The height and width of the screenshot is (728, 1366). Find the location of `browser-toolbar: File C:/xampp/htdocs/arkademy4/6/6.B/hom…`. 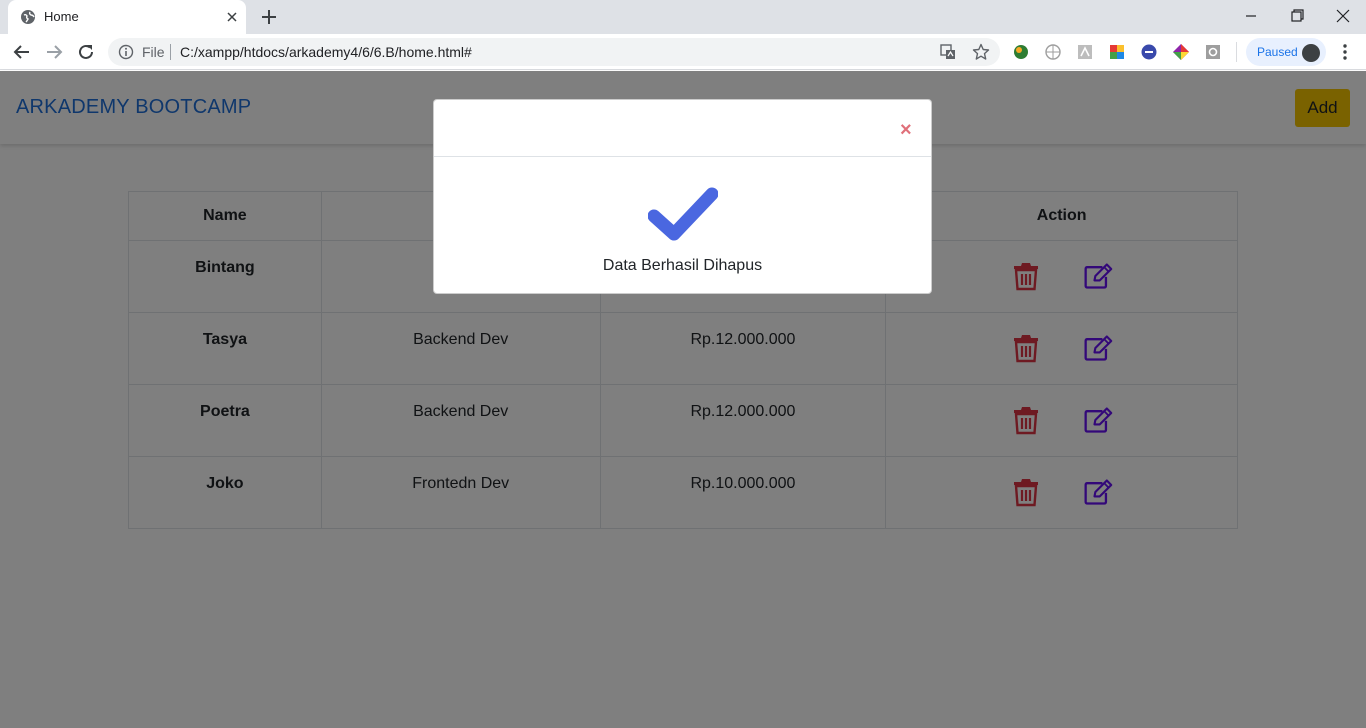

browser-toolbar: File C:/xampp/htdocs/arkademy4/6/6.B/hom… is located at coordinates (683, 52).